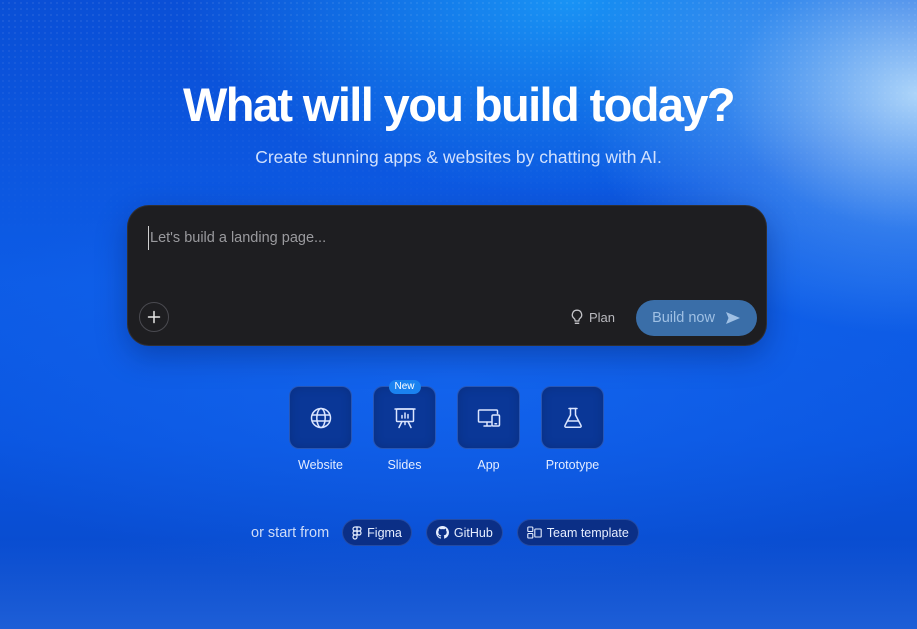  I want to click on plan-button: Plan, so click(592, 317).